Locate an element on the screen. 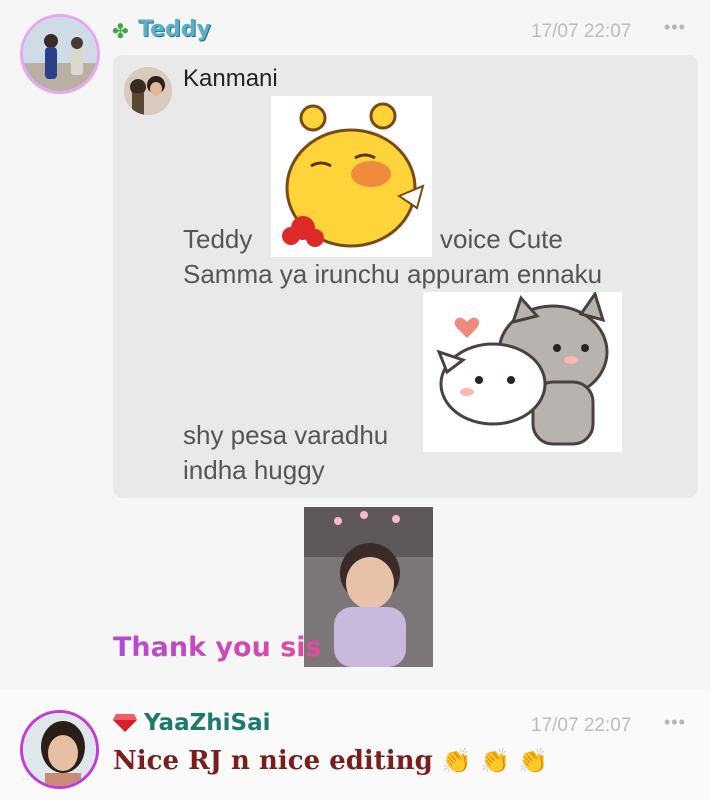  comment-text-row: Nice RJ n nice editing 👏 👏 👏 is located at coordinates (330, 761).